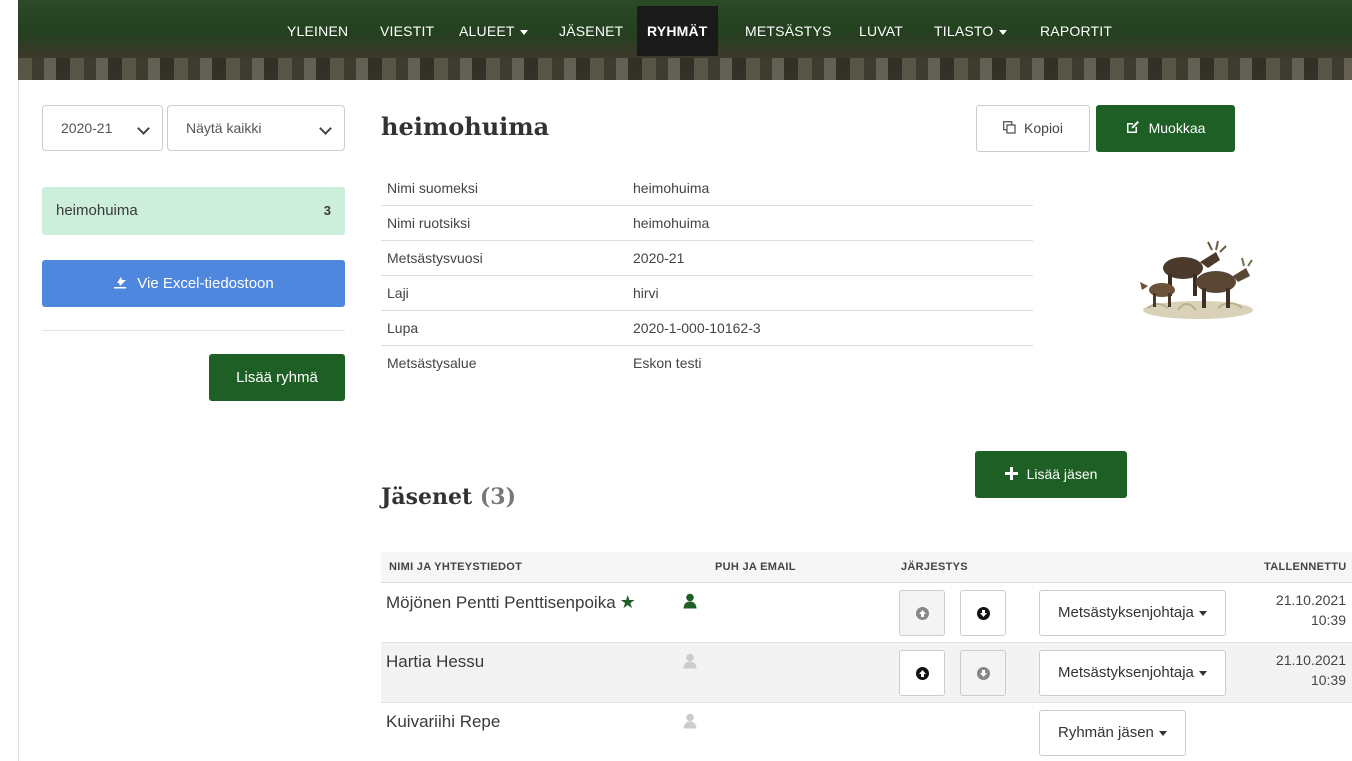 This screenshot has height=761, width=1352. What do you see at coordinates (504, 293) in the screenshot?
I see `info-key: Laji` at bounding box center [504, 293].